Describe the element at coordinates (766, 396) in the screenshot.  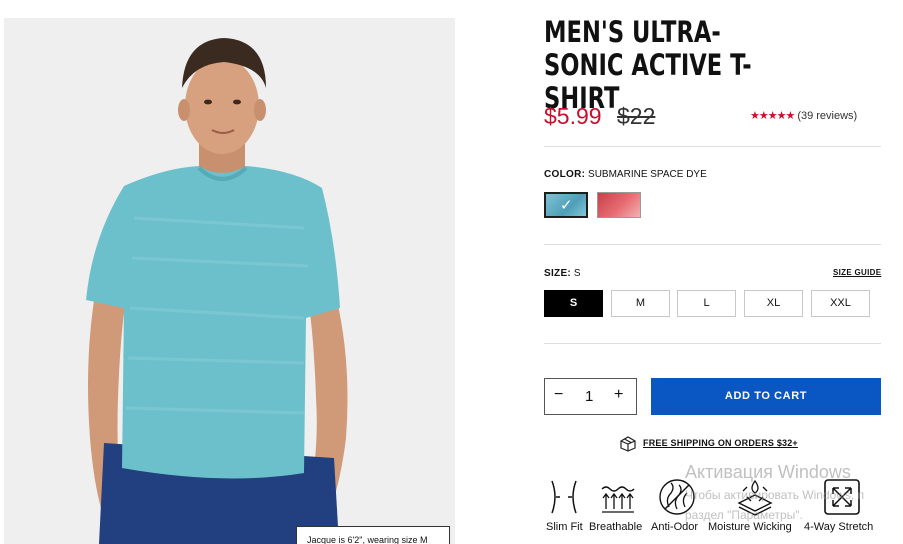
I see `add-to-cart-button: ADD TO CART` at that location.